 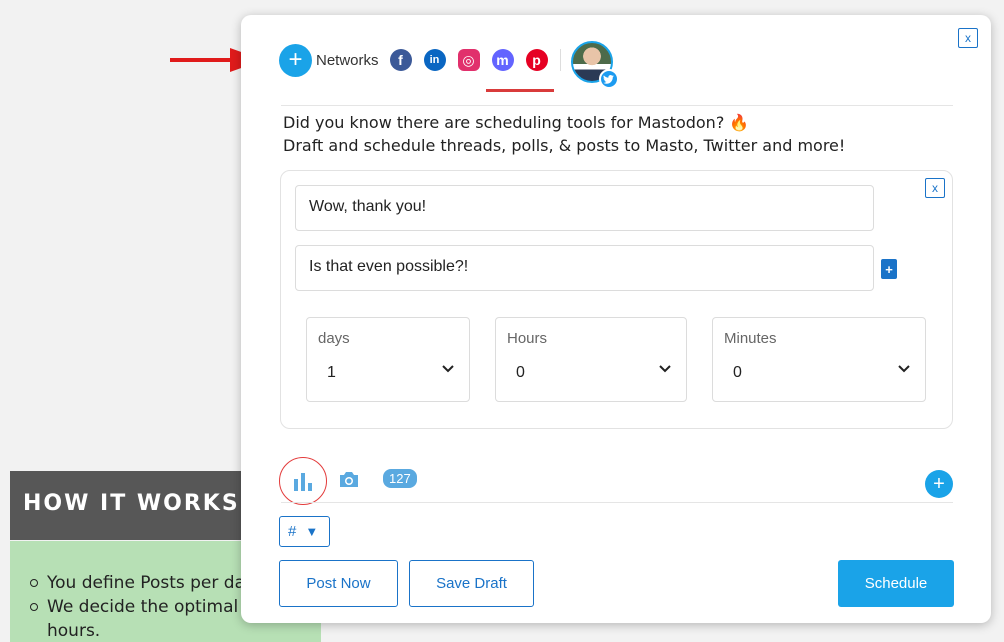 I want to click on poll-minutes-value: 0, so click(x=737, y=372).